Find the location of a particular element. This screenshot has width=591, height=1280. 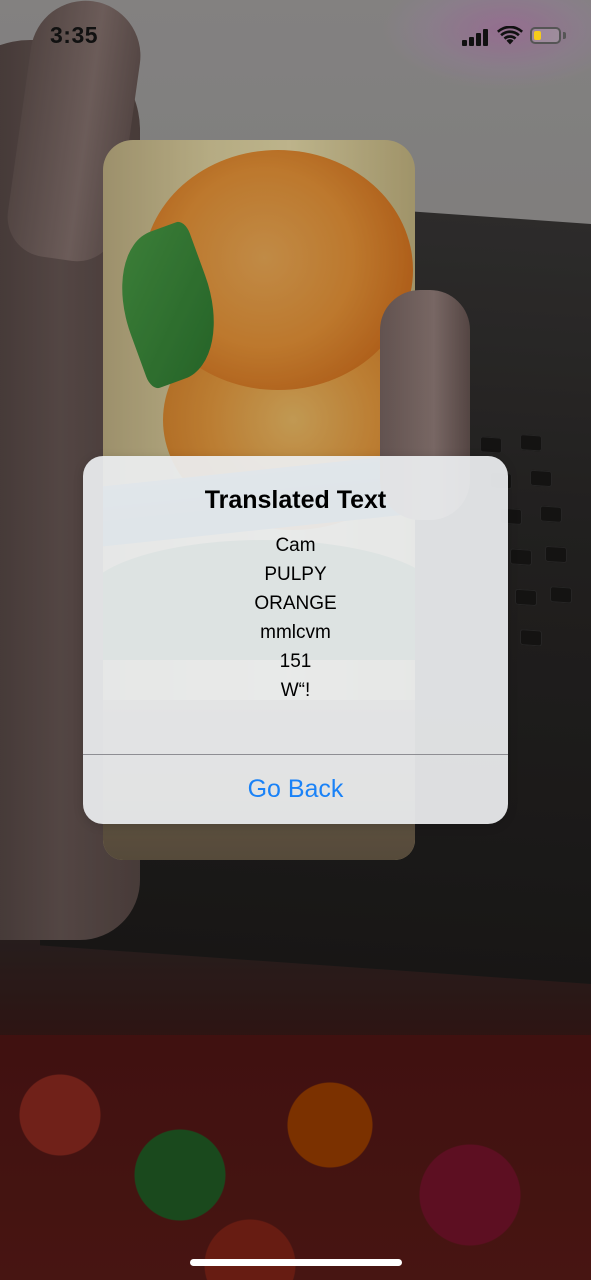

translated-line: mmlcvm is located at coordinates (295, 632).